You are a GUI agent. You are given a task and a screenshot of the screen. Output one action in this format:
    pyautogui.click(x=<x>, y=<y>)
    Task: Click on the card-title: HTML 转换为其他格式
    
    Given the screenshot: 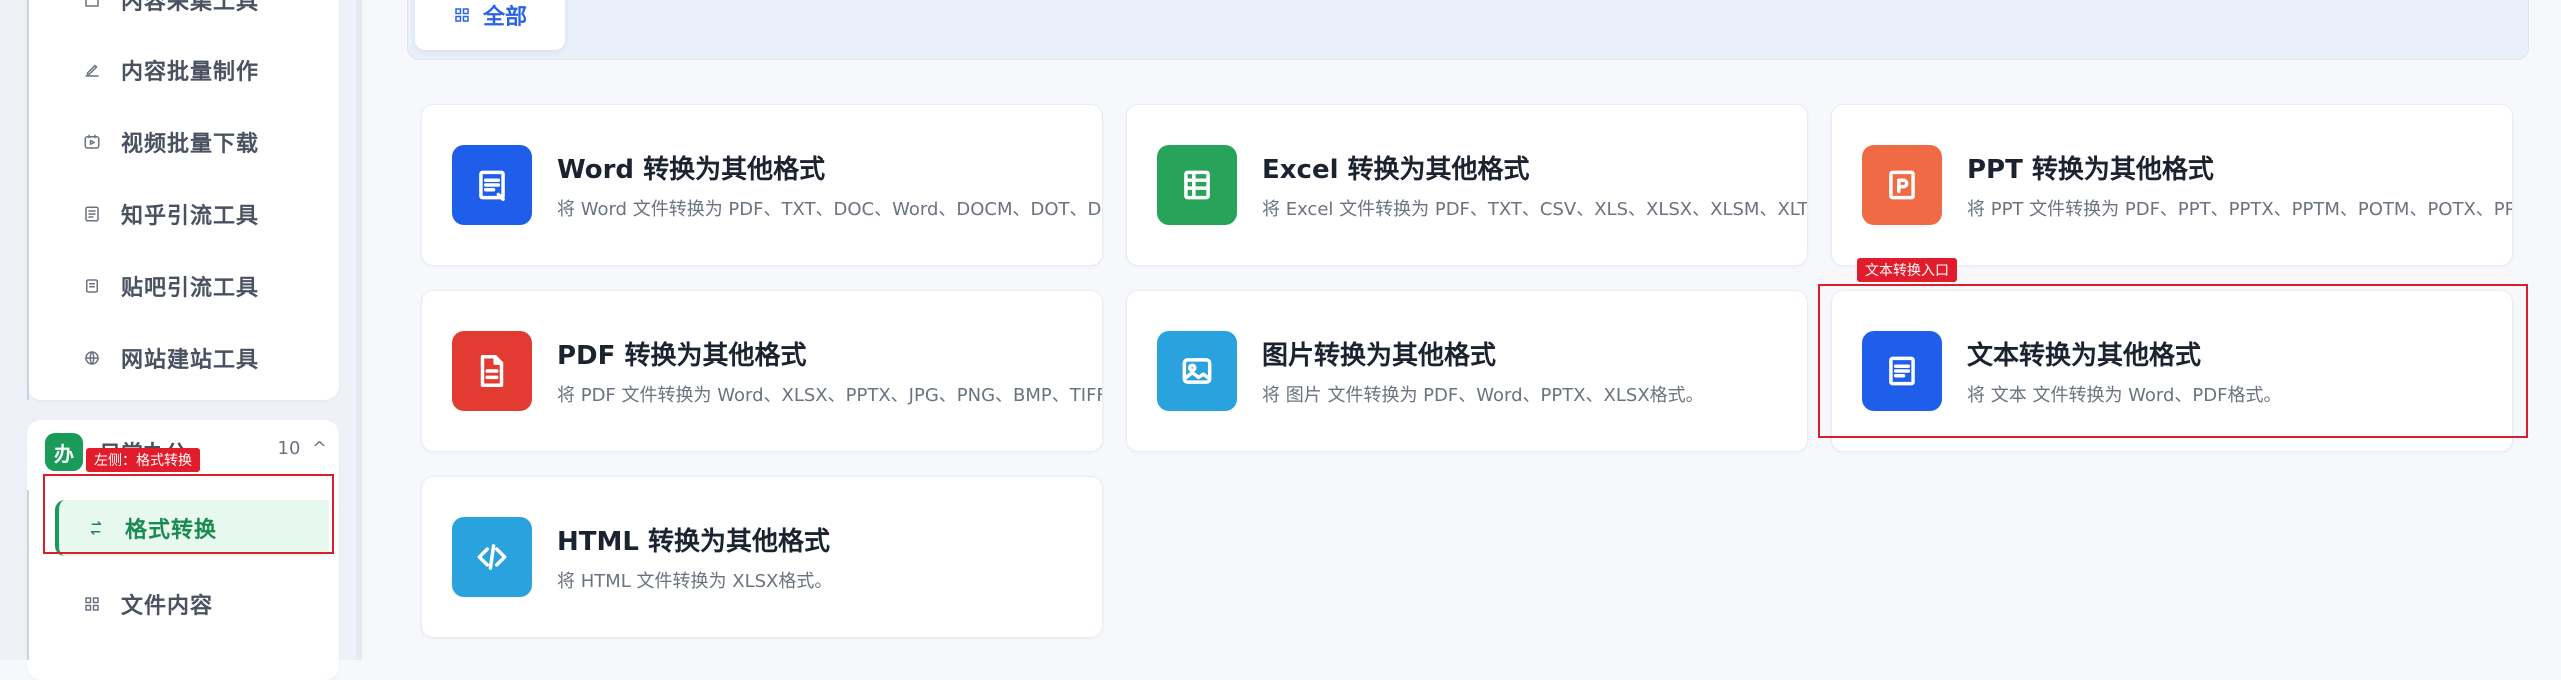 What is the action you would take?
    pyautogui.click(x=693, y=542)
    